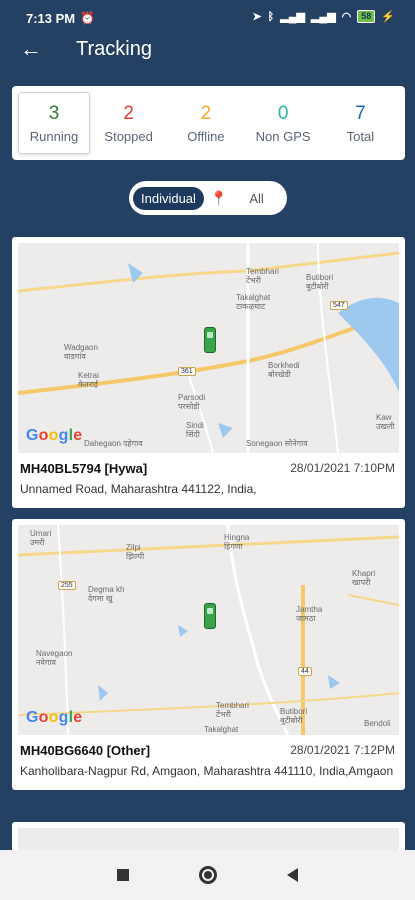 The height and width of the screenshot is (900, 415). I want to click on place-label: दहेगाव, so click(133, 443).